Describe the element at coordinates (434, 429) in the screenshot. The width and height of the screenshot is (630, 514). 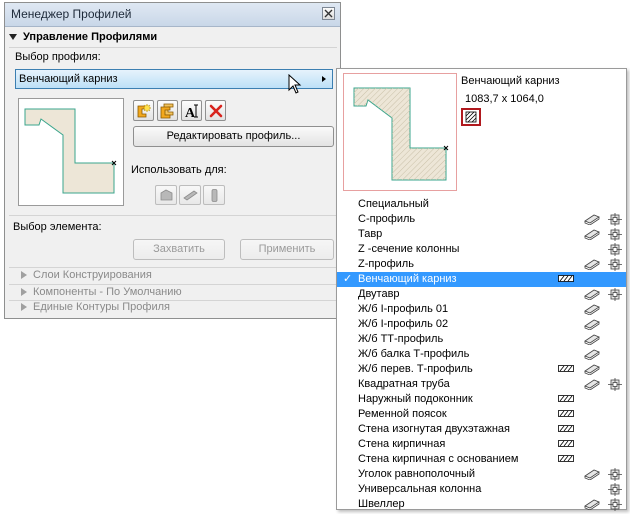
I see `profile-list-item-label: Стена изогнутая двухэтажная` at that location.